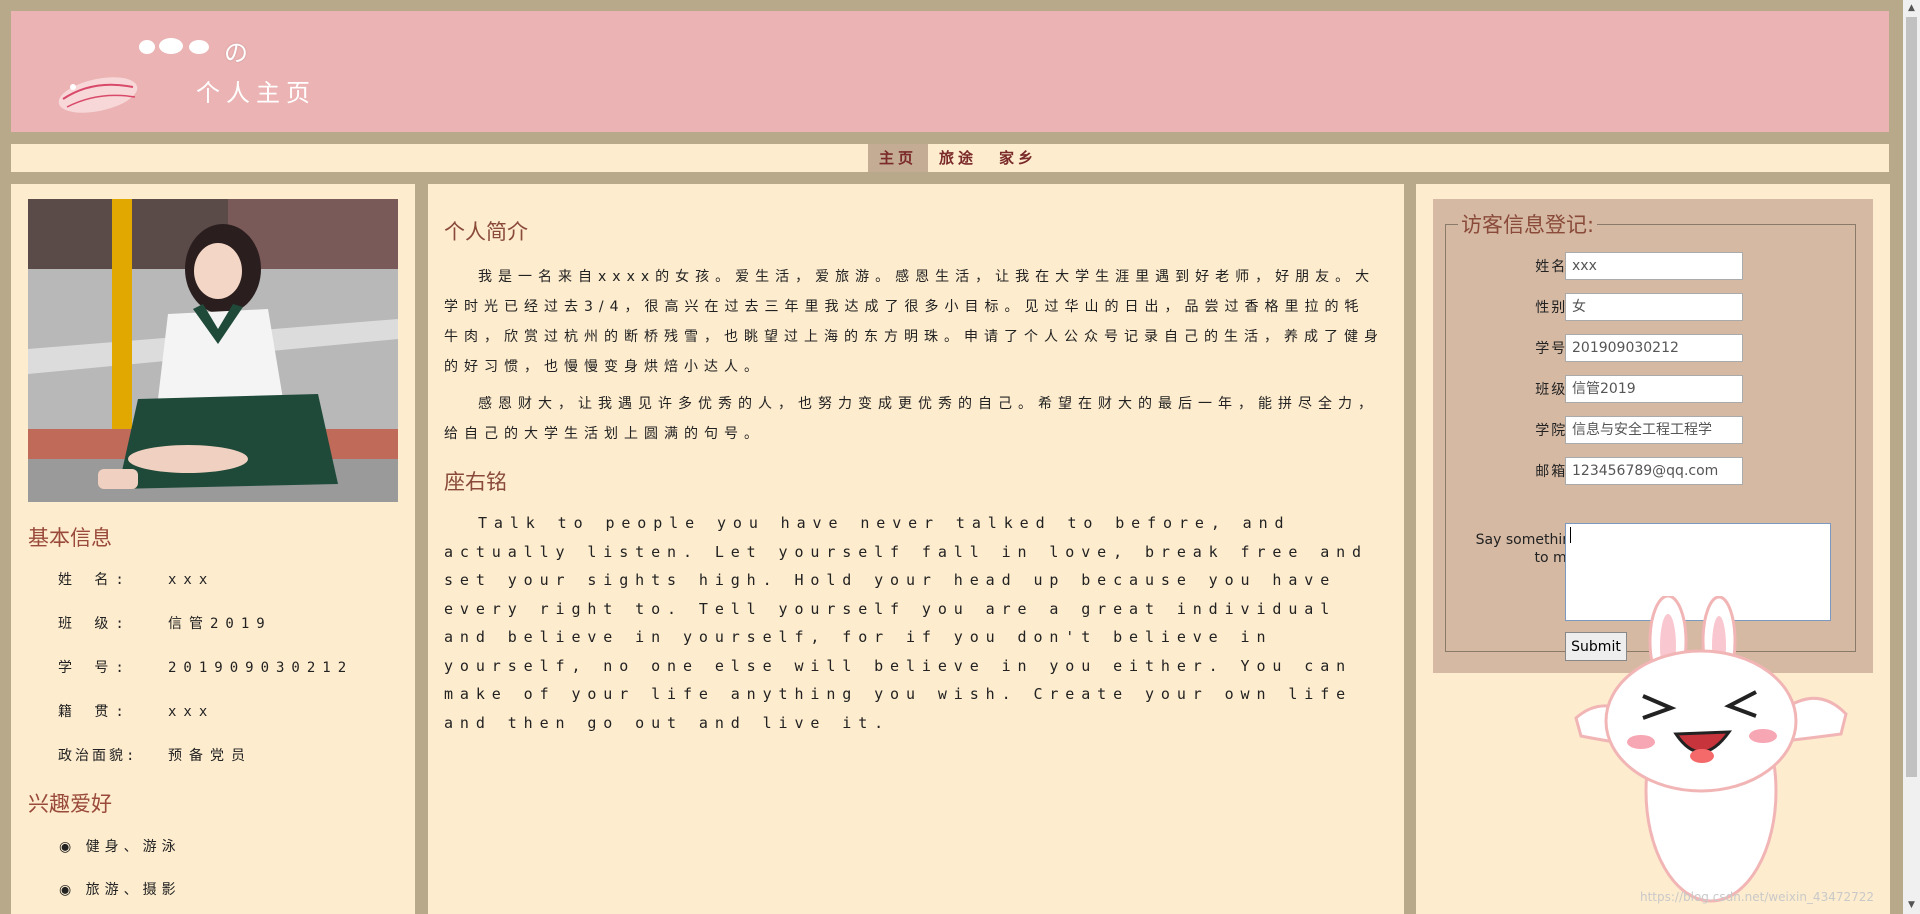 The image size is (1920, 914). I want to click on form-row-name: 姓名: xxx, so click(1650, 265).